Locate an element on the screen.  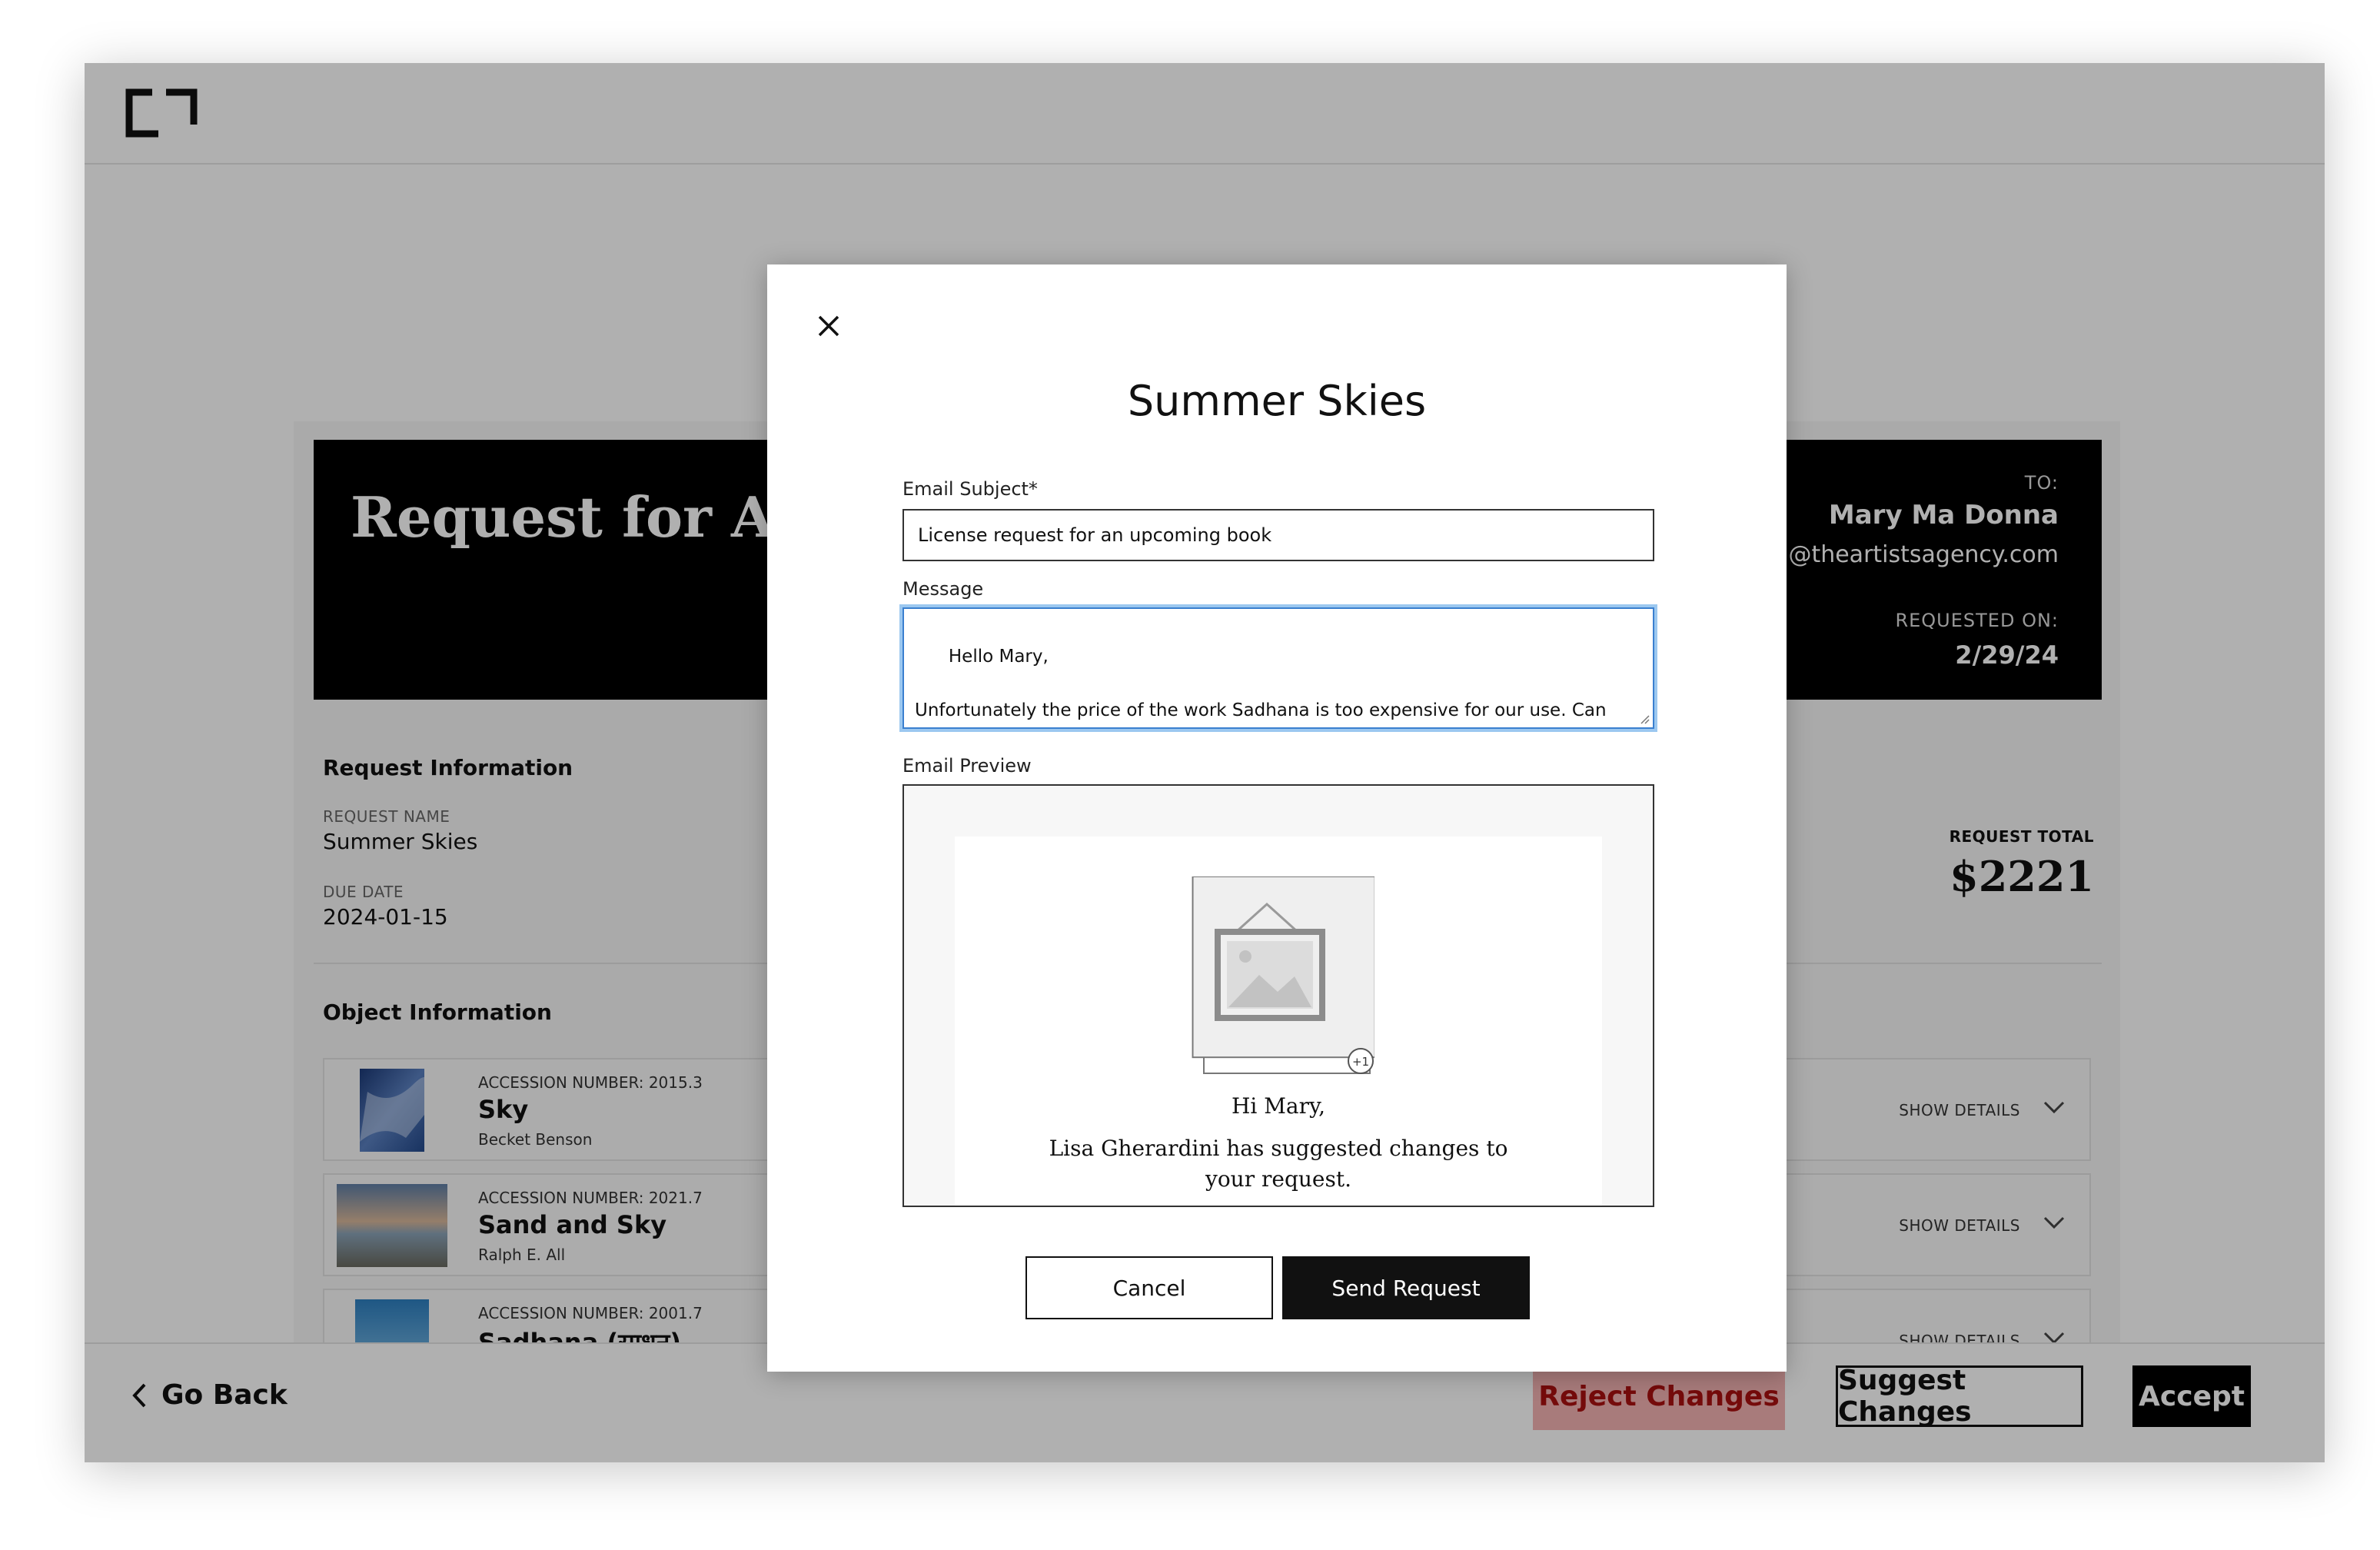
send-request-button: Send Request is located at coordinates (1406, 1287).